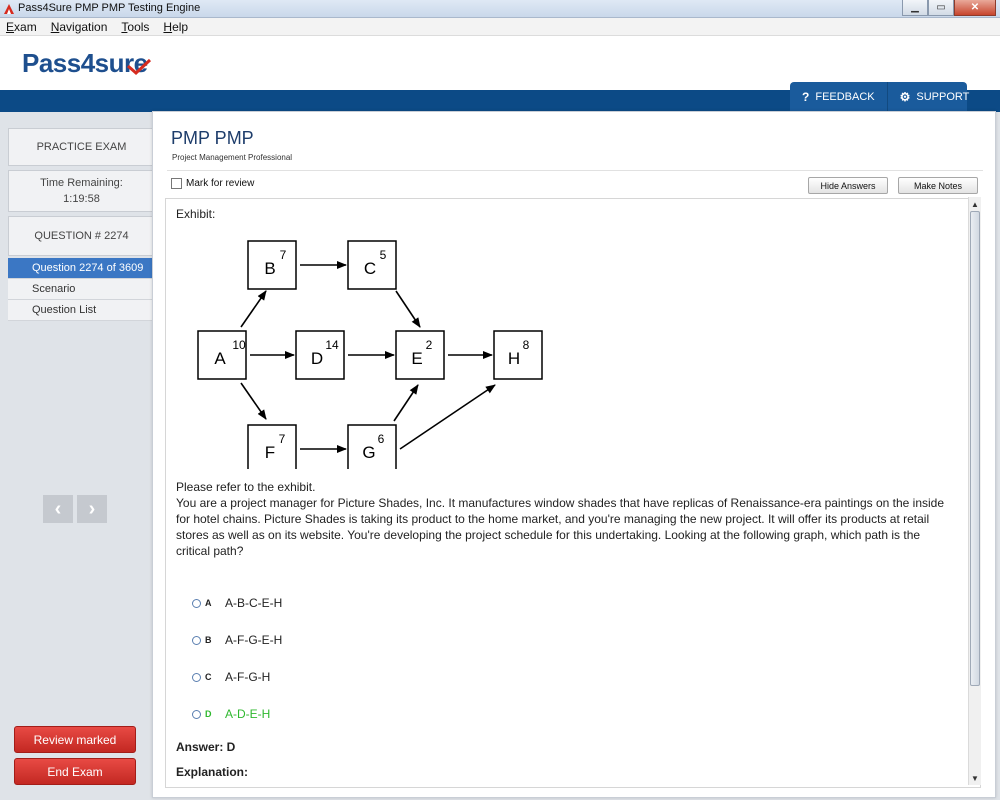 The image size is (1000, 800). I want to click on node-d-id: D, so click(317, 358).